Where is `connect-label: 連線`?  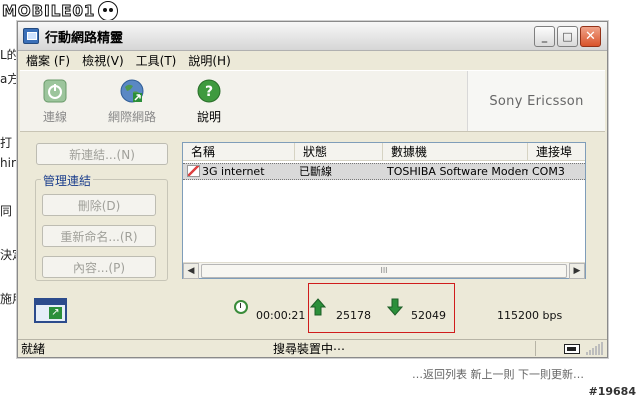 connect-label: 連線 is located at coordinates (54, 117).